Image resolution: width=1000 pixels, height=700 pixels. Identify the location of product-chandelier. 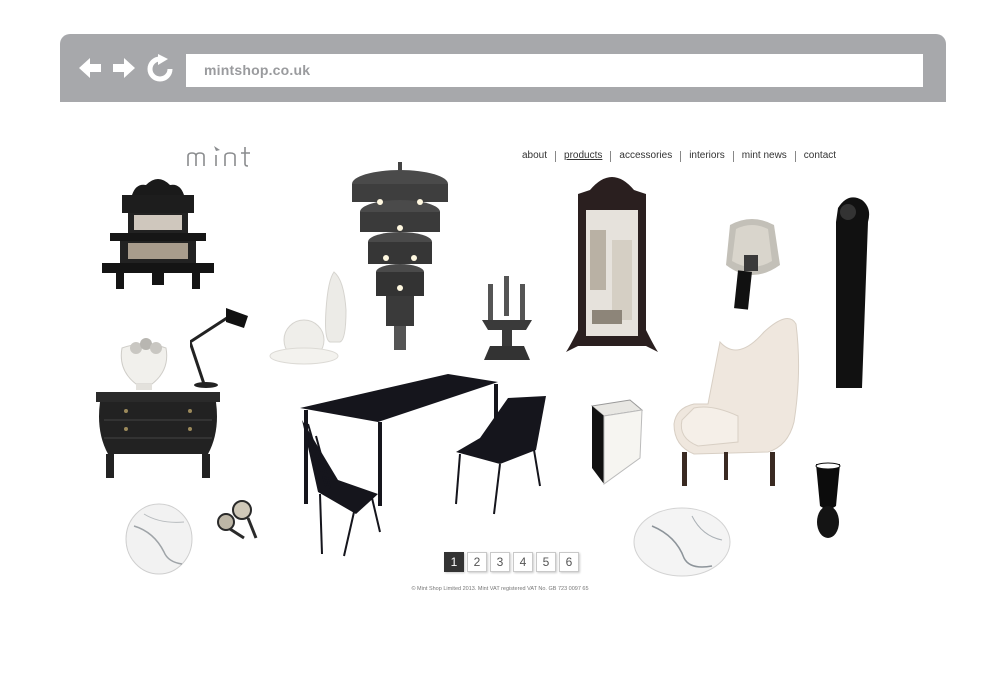
(400, 258).